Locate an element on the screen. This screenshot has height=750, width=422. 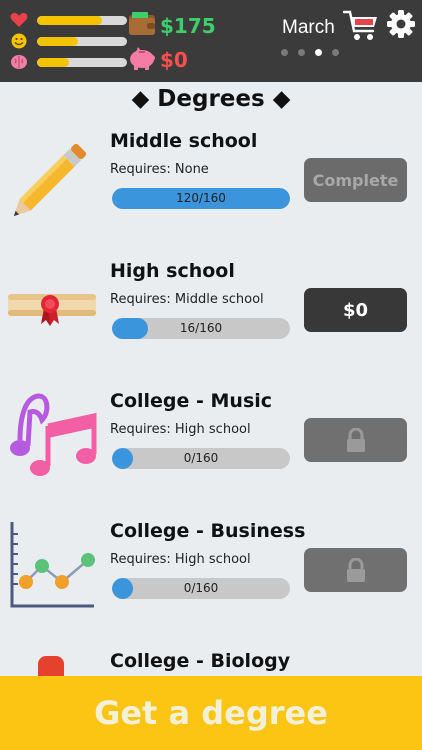
degree-name: College - Biology is located at coordinates (200, 661).